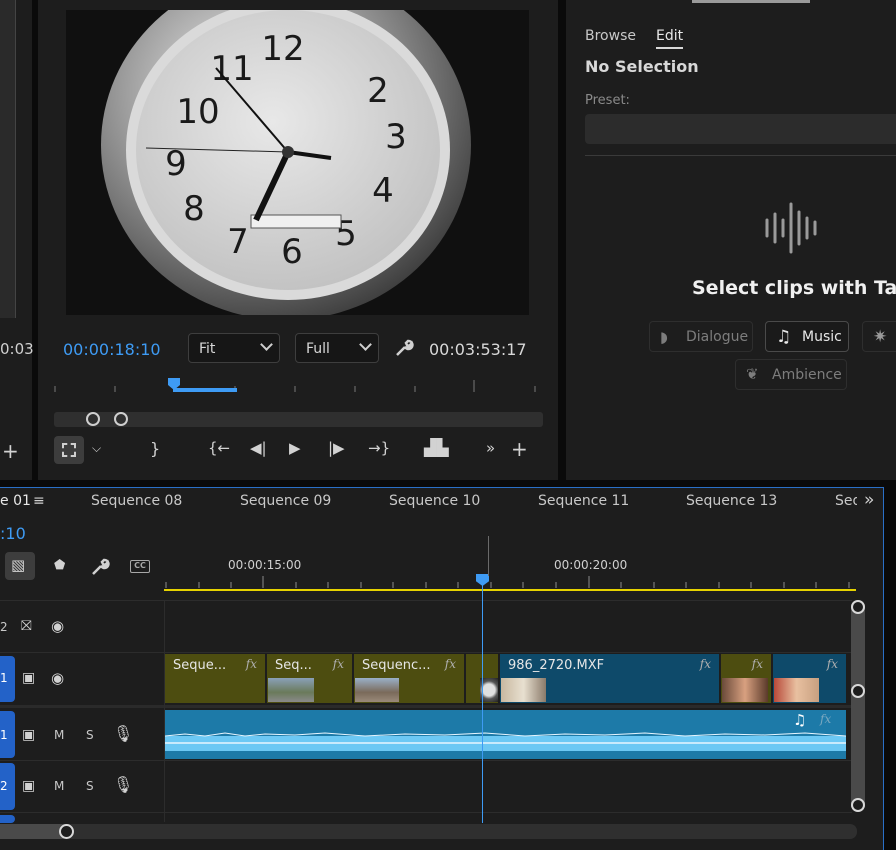  Describe the element at coordinates (266, 344) in the screenshot. I see `chevron-down-icon` at that location.